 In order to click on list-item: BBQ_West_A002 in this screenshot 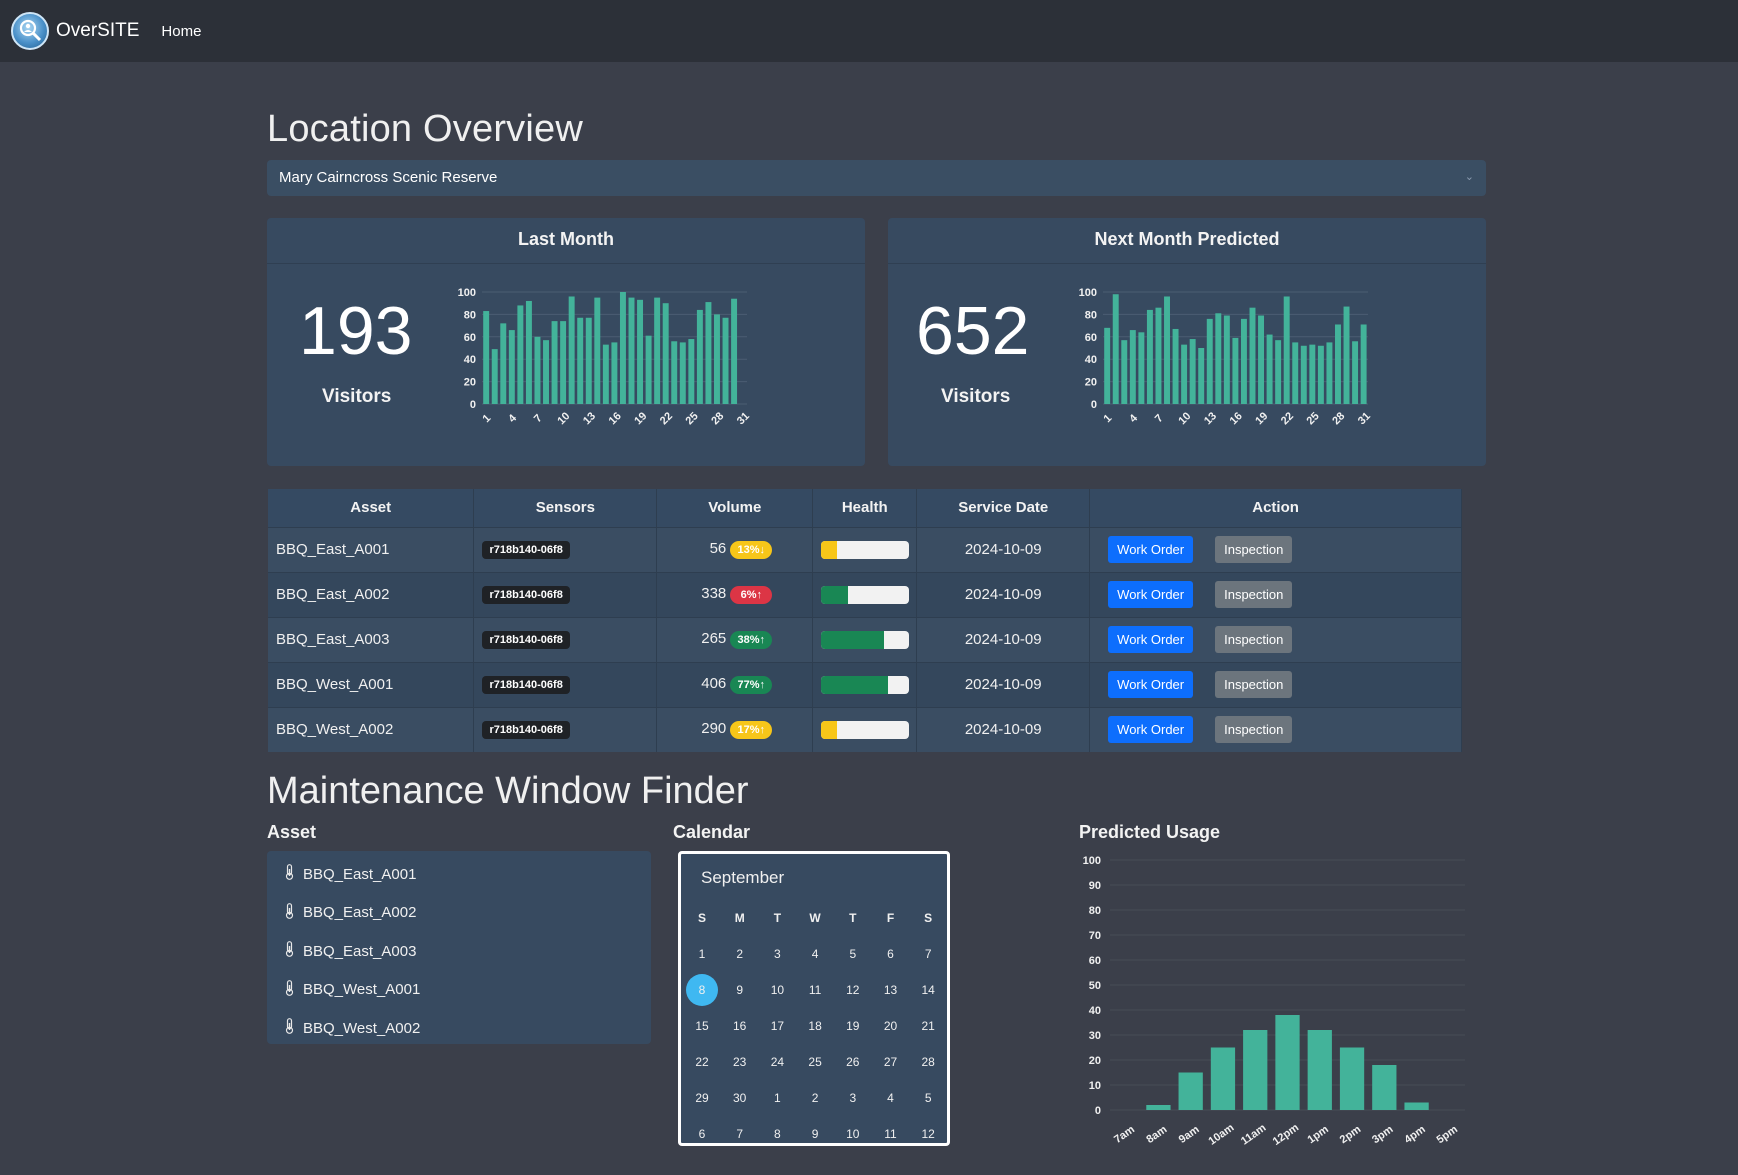, I will do `click(459, 1028)`.